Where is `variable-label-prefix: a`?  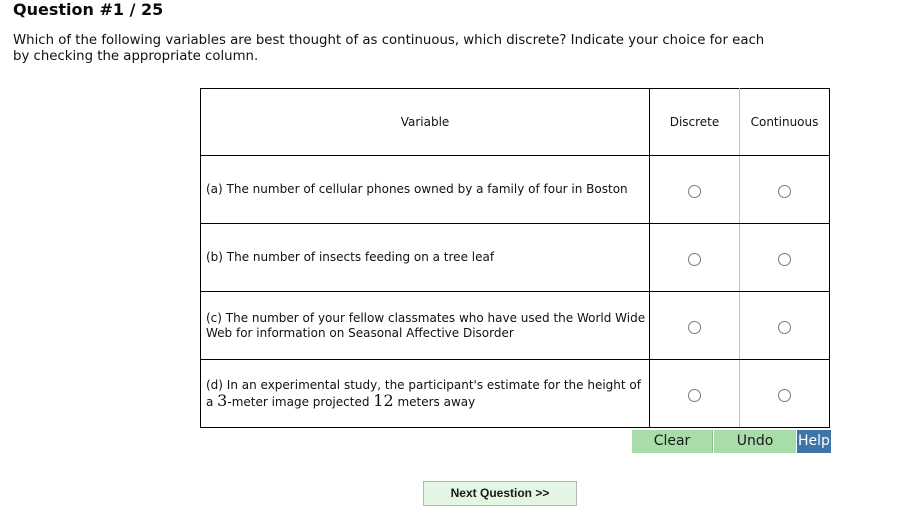
variable-label-prefix: a is located at coordinates (212, 401).